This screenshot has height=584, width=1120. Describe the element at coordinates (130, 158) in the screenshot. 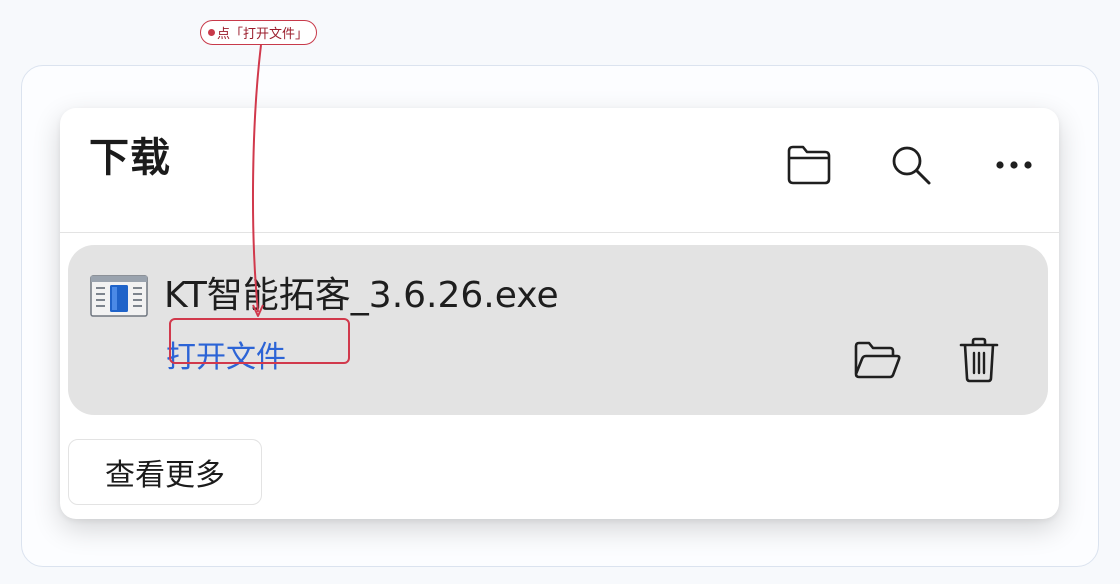

I see `panel-title: 下载` at that location.